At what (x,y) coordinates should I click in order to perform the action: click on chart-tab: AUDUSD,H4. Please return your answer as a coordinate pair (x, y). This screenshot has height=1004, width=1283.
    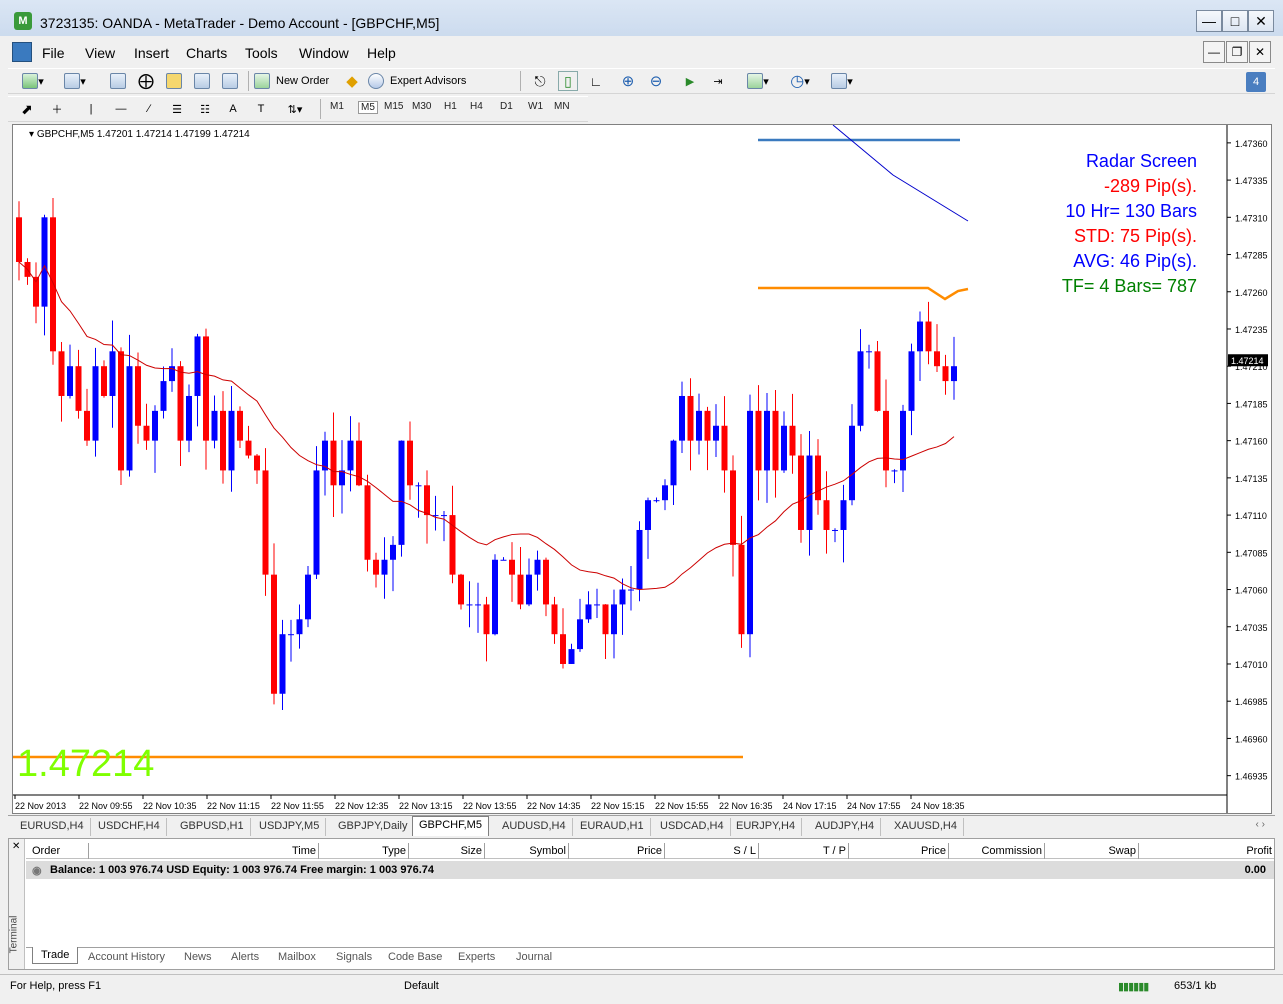
    Looking at the image, I should click on (534, 827).